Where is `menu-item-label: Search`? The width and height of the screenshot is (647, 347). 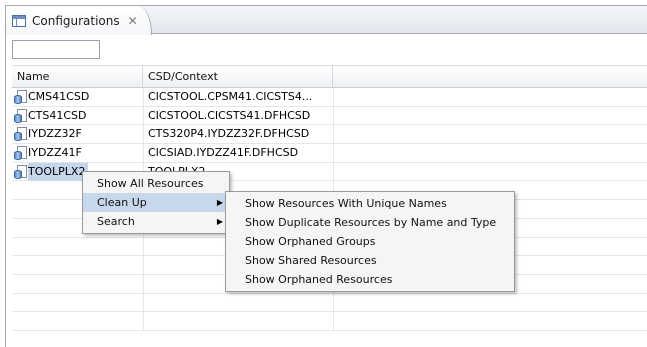
menu-item-label: Search is located at coordinates (116, 221).